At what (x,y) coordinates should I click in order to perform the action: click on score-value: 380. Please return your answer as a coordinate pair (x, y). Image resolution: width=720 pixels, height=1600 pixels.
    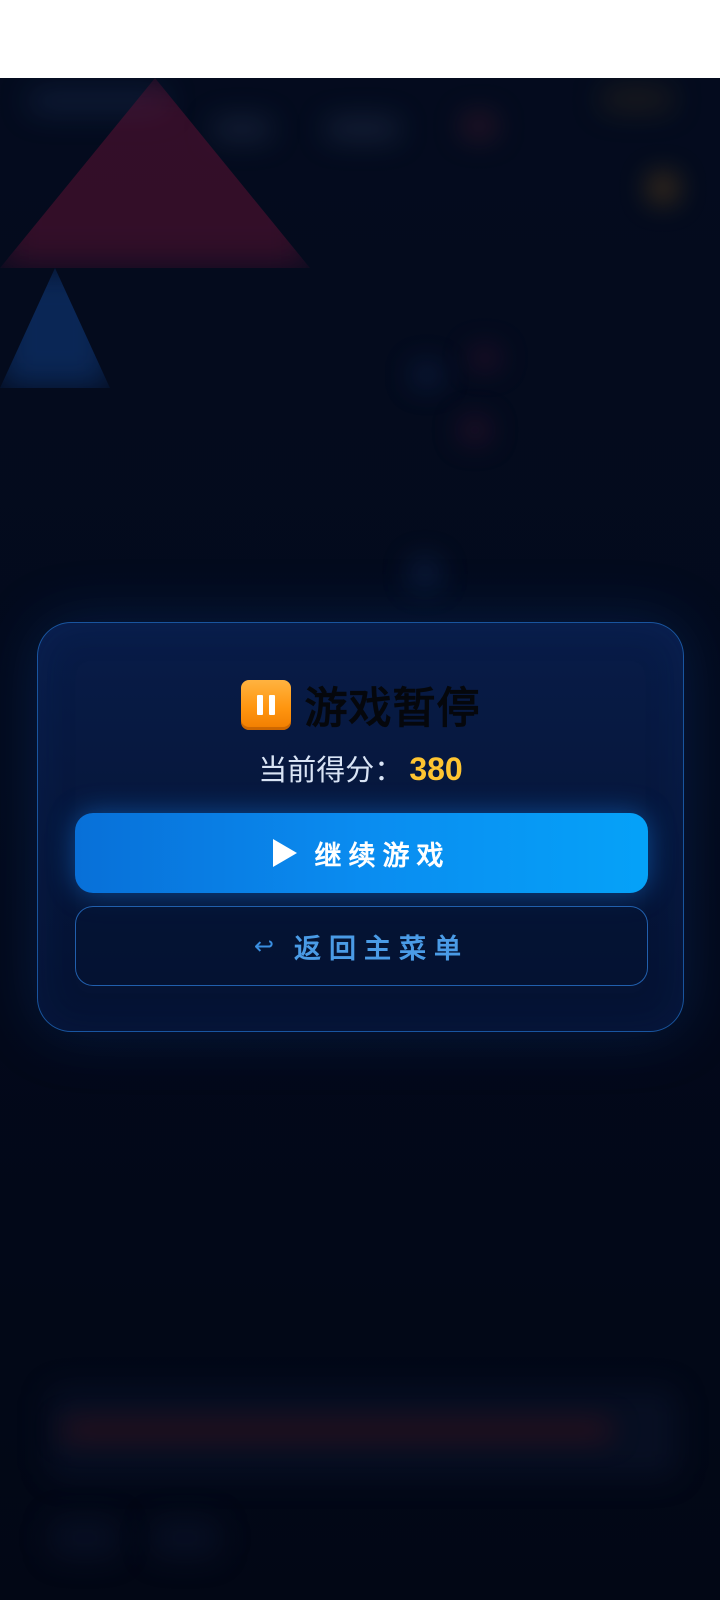
    Looking at the image, I should click on (436, 769).